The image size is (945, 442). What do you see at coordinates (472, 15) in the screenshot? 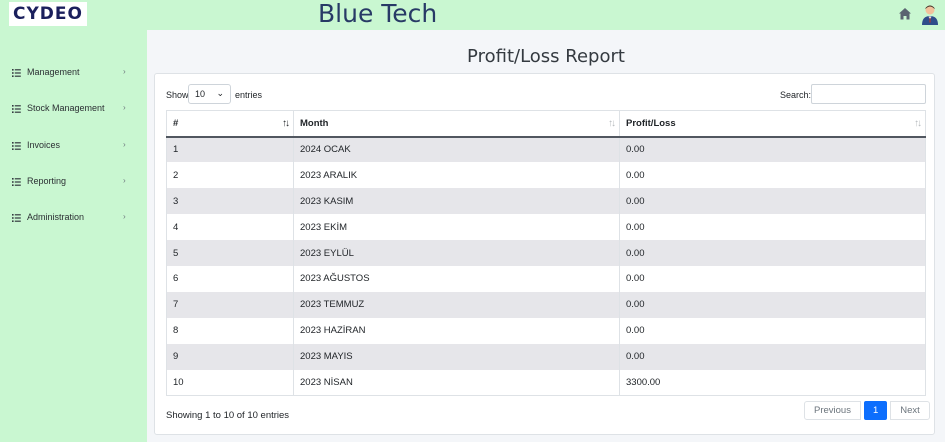
I see `top-navbar: CYDEO Blue Tech` at bounding box center [472, 15].